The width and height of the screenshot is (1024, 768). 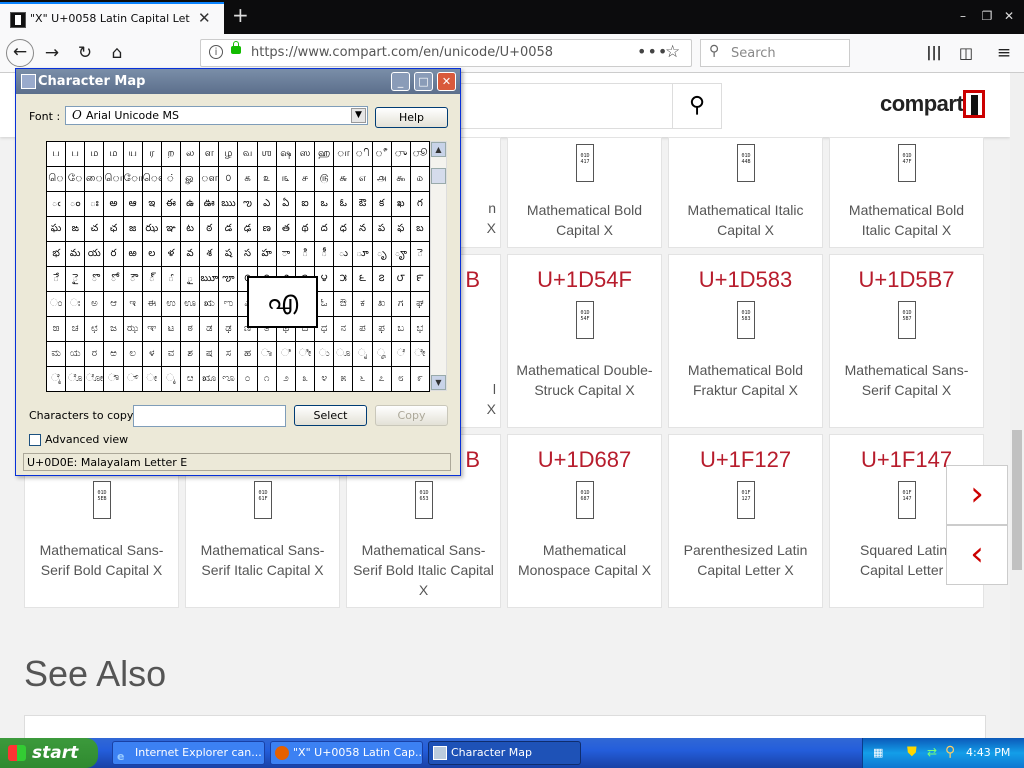 What do you see at coordinates (401, 229) in the screenshot?
I see `grid-cell: ఫ` at bounding box center [401, 229].